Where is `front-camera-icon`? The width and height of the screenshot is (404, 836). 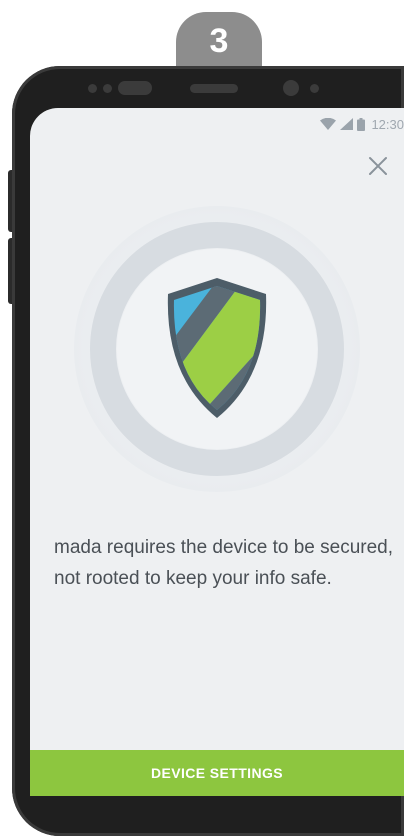 front-camera-icon is located at coordinates (291, 88).